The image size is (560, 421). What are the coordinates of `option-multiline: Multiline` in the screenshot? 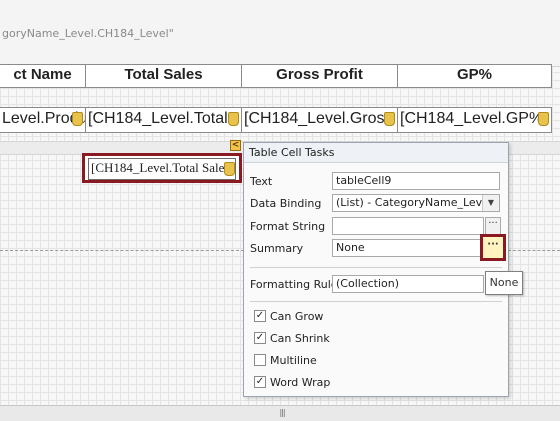 It's located at (376, 361).